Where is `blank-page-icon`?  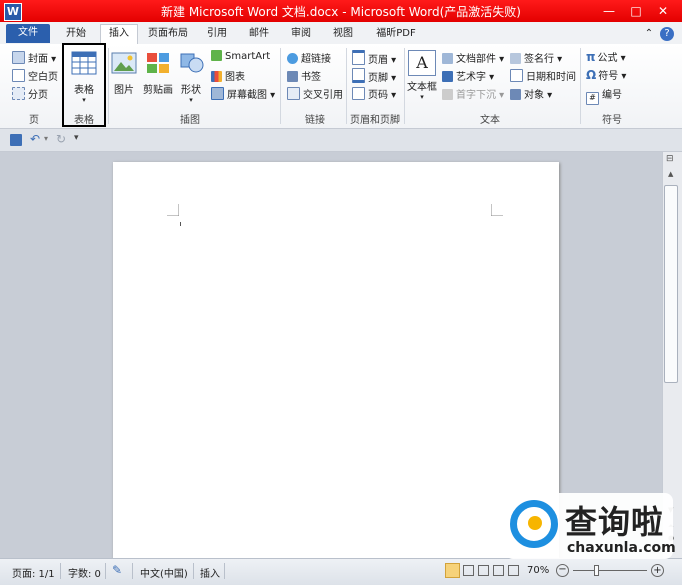 blank-page-icon is located at coordinates (18, 75).